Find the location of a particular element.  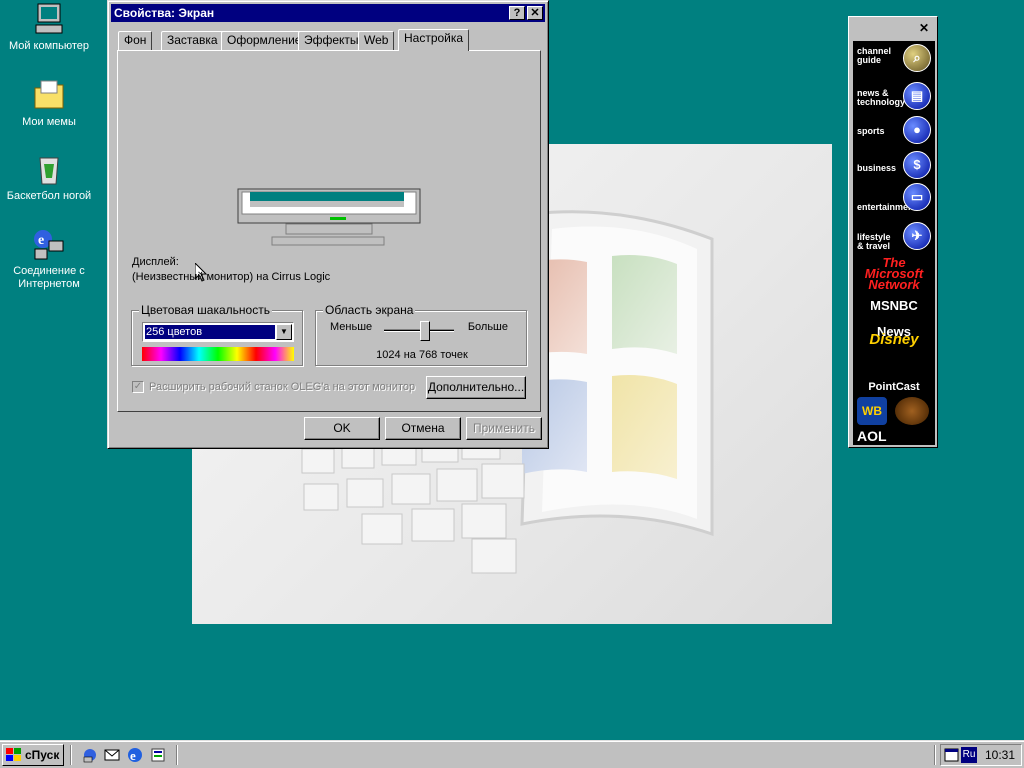

tab-screensaver: Заставка is located at coordinates (192, 40).